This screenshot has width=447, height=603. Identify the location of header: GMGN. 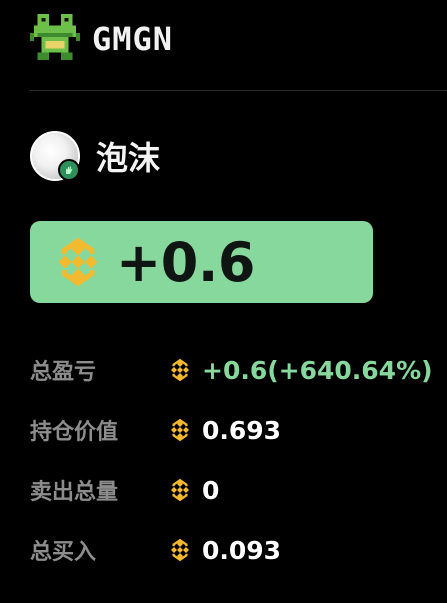
(101, 39).